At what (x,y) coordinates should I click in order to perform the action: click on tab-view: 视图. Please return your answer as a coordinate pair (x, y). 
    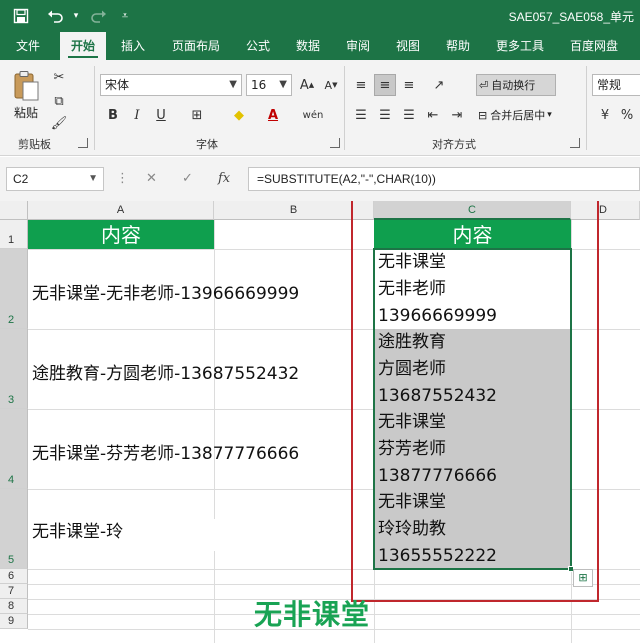
    Looking at the image, I should click on (408, 46).